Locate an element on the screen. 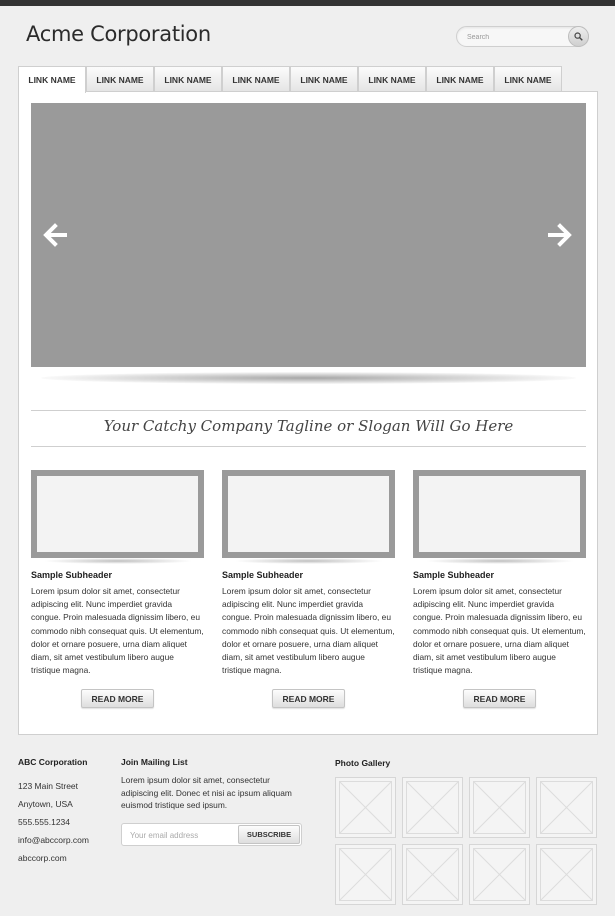  website-link: abccorp.com is located at coordinates (53, 858).